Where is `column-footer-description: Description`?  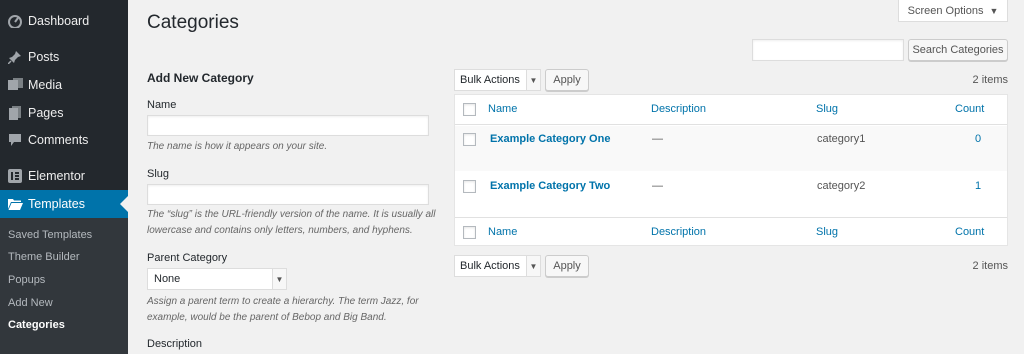
column-footer-description: Description is located at coordinates (678, 232).